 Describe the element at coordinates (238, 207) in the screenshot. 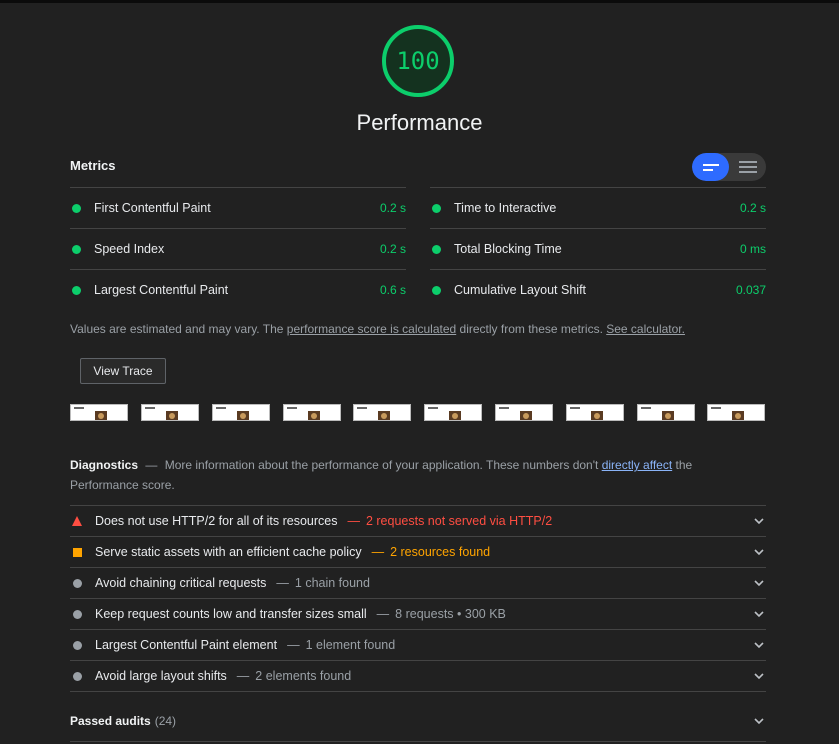

I see `metric-first-contentful-paint: First Contentful Paint 0.2 s` at that location.